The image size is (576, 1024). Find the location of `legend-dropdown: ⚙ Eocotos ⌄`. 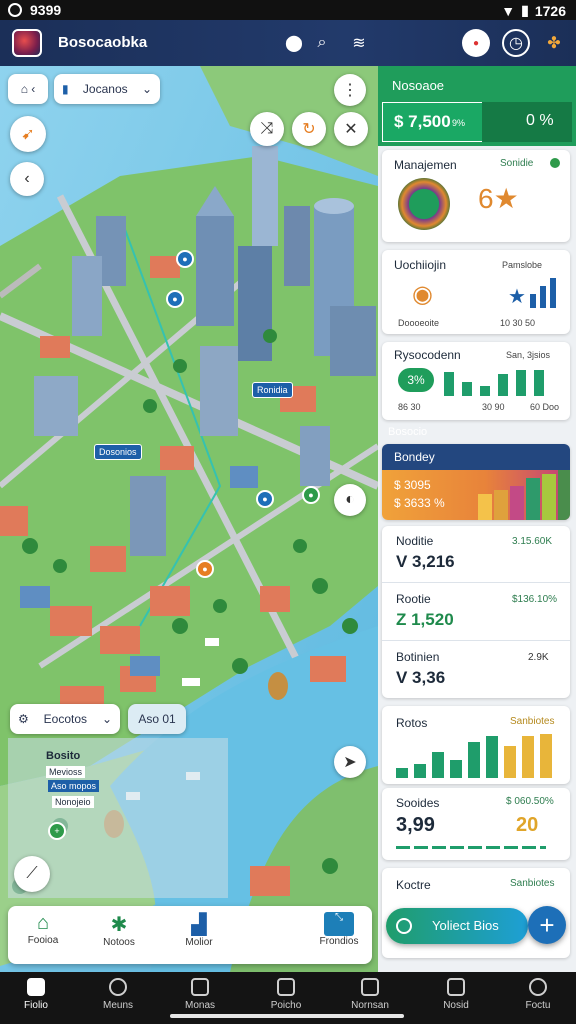

legend-dropdown: ⚙ Eocotos ⌄ is located at coordinates (65, 719).